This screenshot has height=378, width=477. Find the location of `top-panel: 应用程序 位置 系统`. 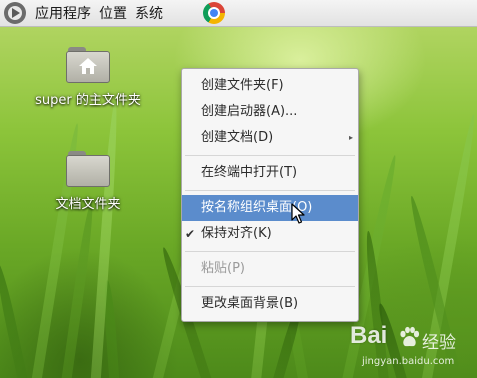

top-panel: 应用程序 位置 系统 is located at coordinates (238, 13).